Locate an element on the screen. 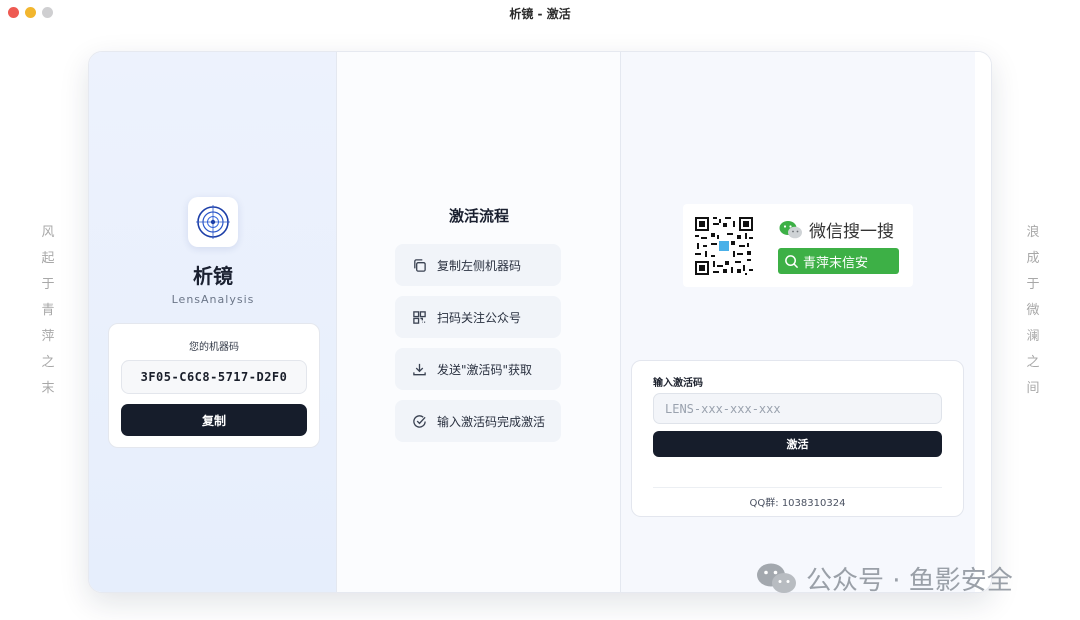 The height and width of the screenshot is (620, 1080). machine-code-box: 您的机器码 3F05-C6C8-5717-D2F0 复制 is located at coordinates (214, 385).